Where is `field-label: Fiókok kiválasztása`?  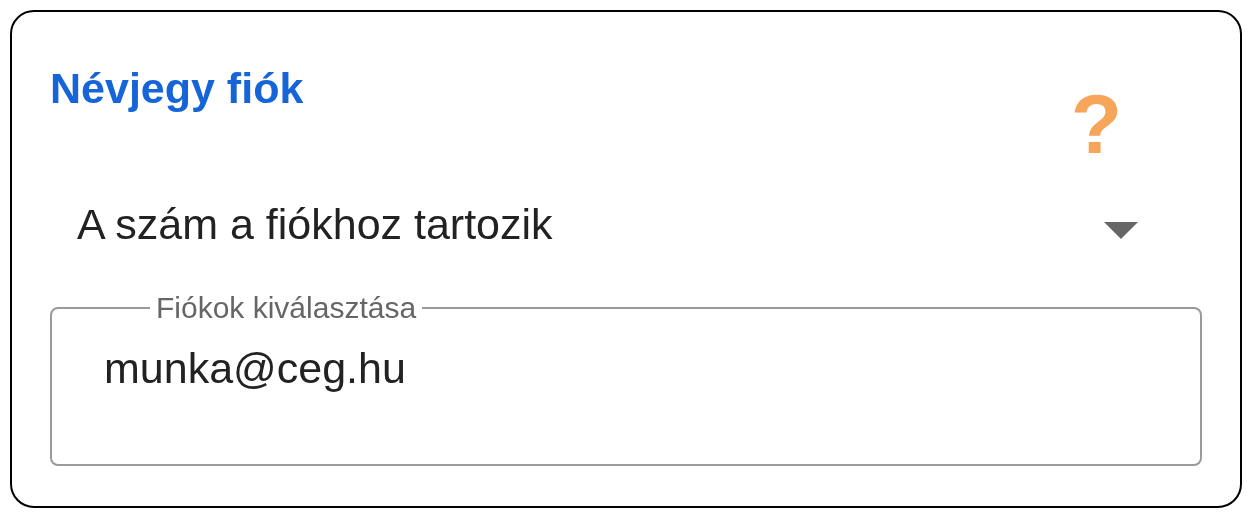
field-label: Fiókok kiválasztása is located at coordinates (286, 308).